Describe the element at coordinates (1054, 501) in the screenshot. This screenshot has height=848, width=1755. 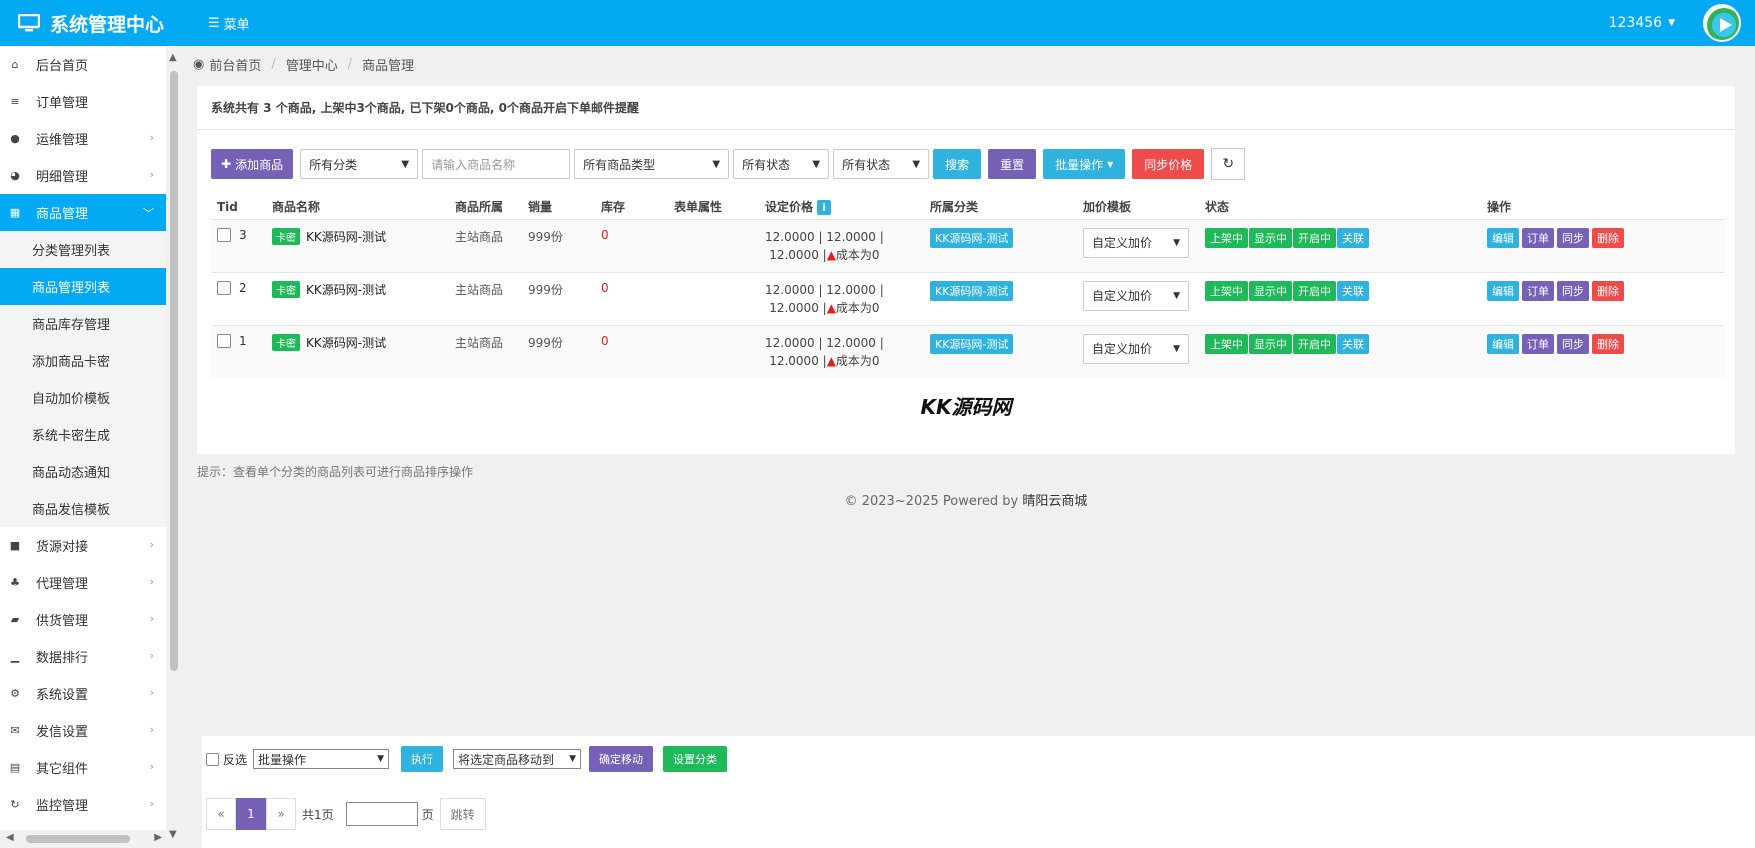
I see `footer-brand-link: 晴阳云商城` at that location.